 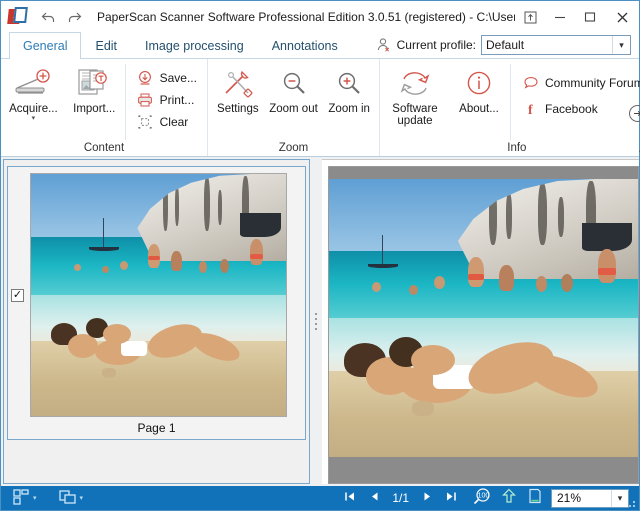 I want to click on view-mode-button: ▾, so click(x=71, y=498).